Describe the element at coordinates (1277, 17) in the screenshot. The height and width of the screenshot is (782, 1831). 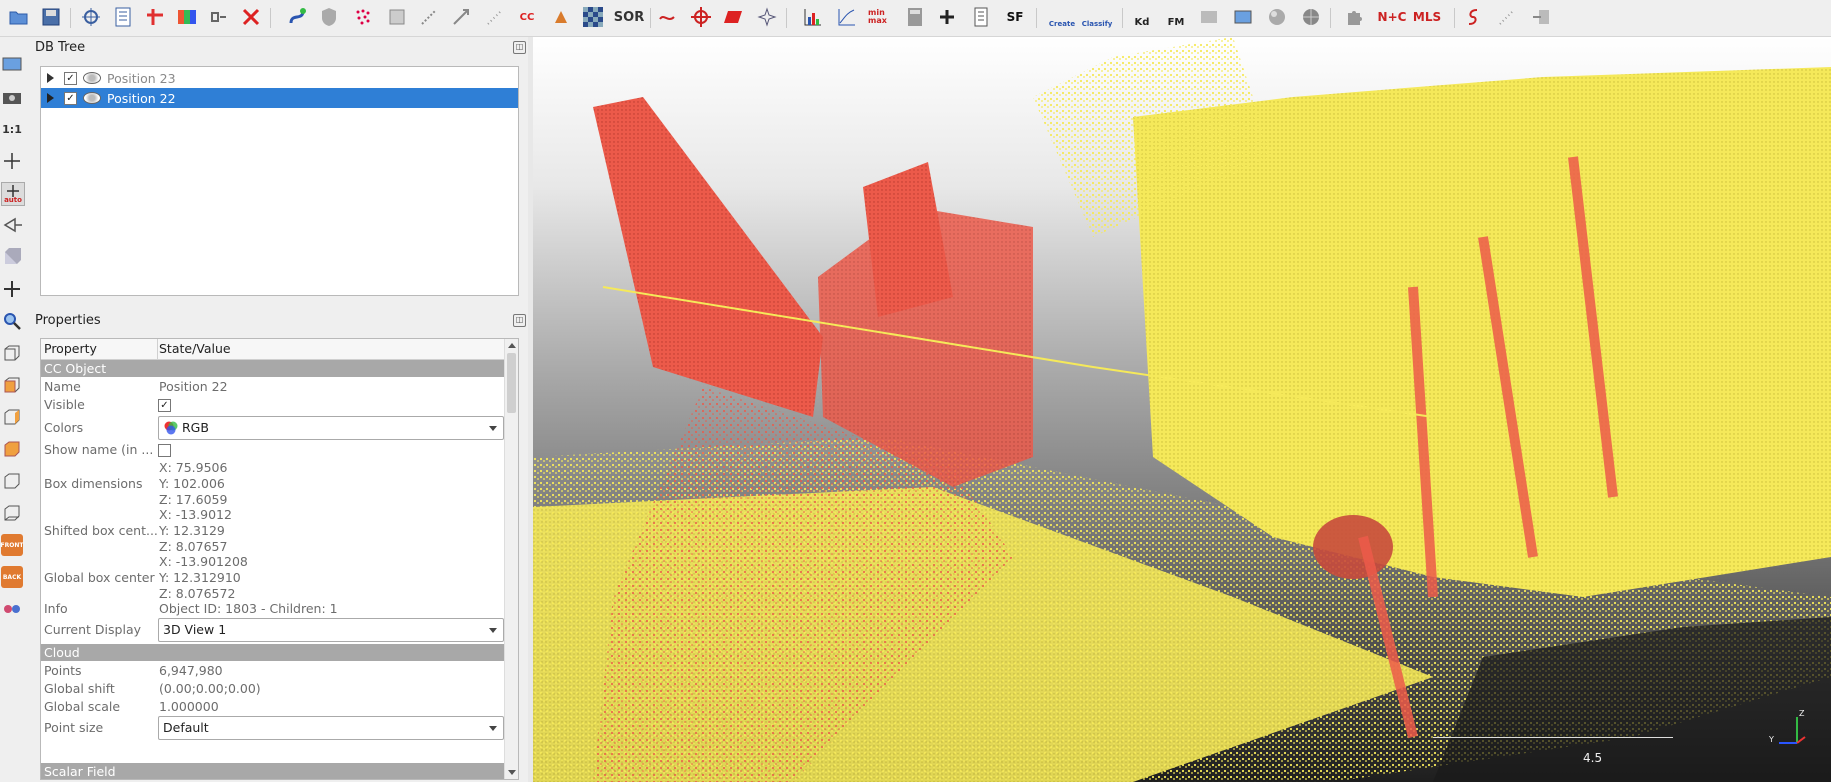
I see `sphere-icon` at that location.